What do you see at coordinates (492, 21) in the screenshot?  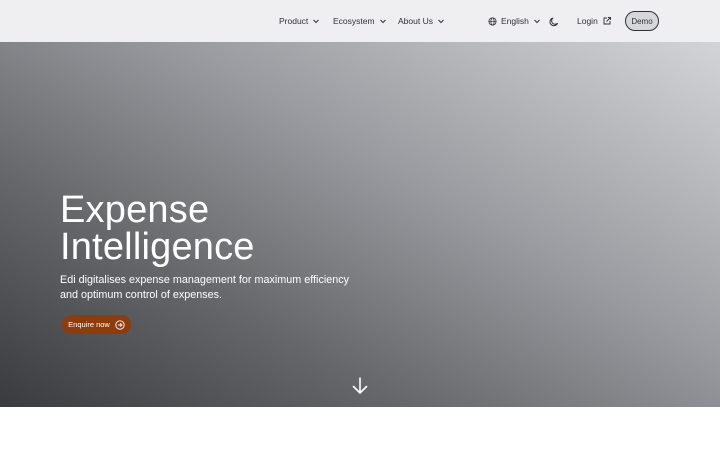 I see `globe-icon` at bounding box center [492, 21].